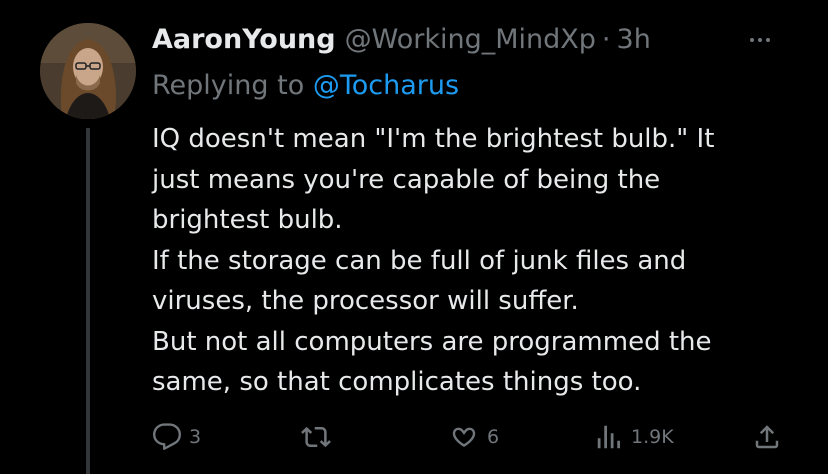  I want to click on views-count: 1.9K, so click(652, 437).